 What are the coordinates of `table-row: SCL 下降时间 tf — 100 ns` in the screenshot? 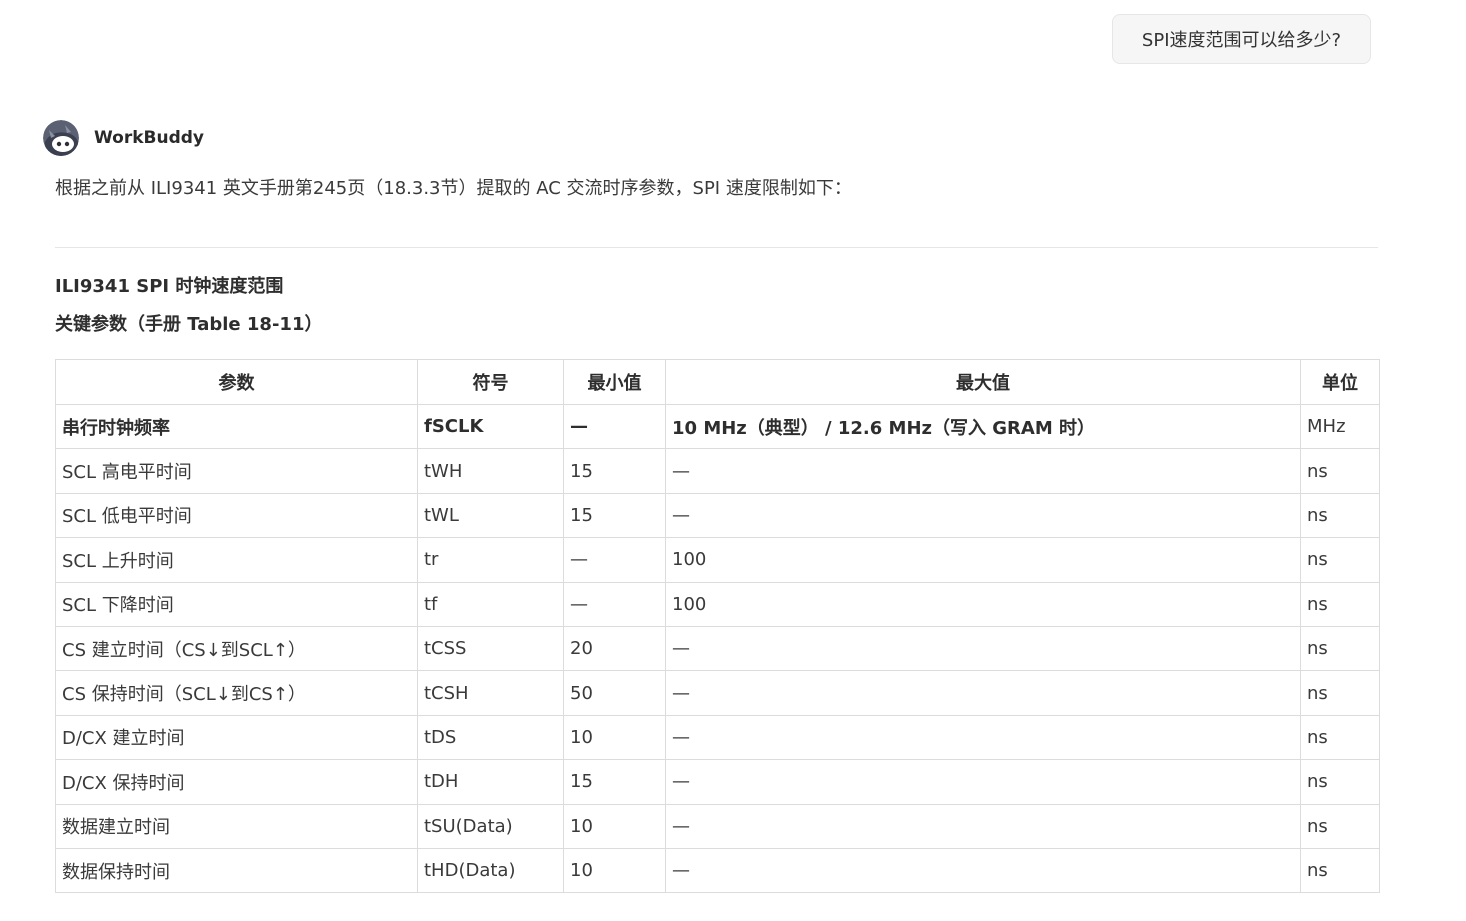 It's located at (717, 604).